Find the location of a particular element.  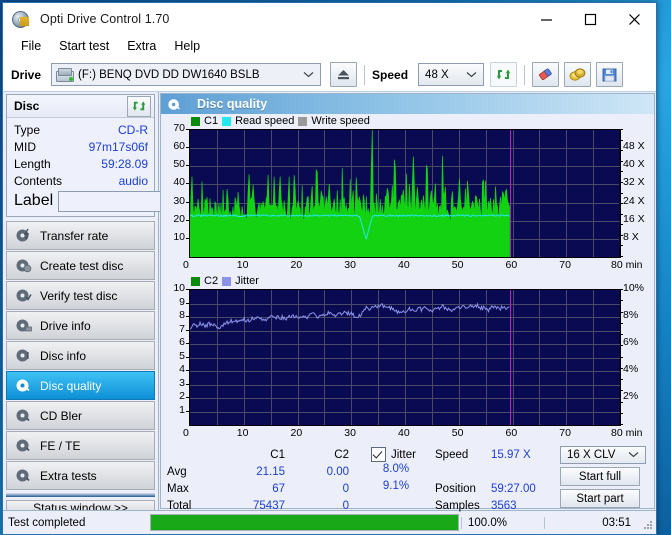

menu-help: Help is located at coordinates (187, 46).